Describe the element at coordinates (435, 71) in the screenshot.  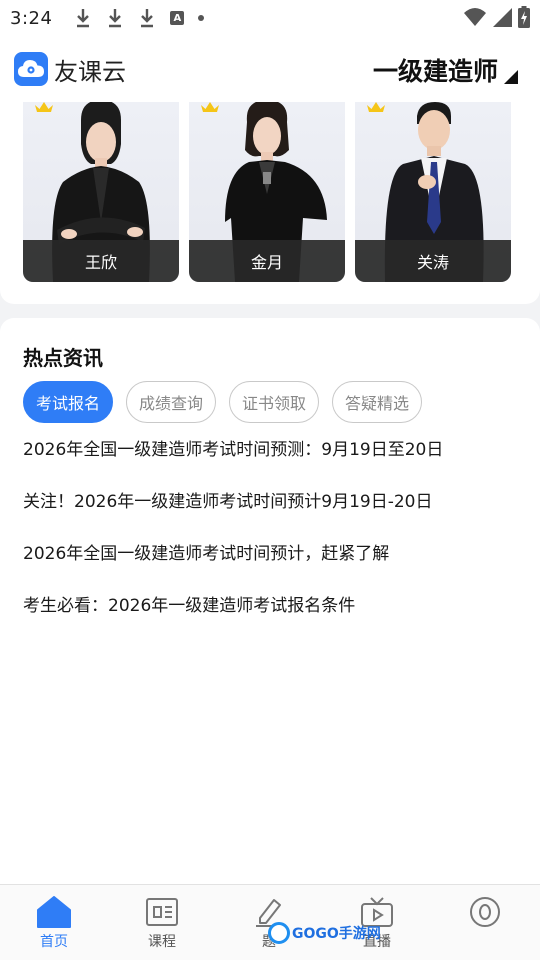
I see `exam-type-label: 一级建造师` at that location.